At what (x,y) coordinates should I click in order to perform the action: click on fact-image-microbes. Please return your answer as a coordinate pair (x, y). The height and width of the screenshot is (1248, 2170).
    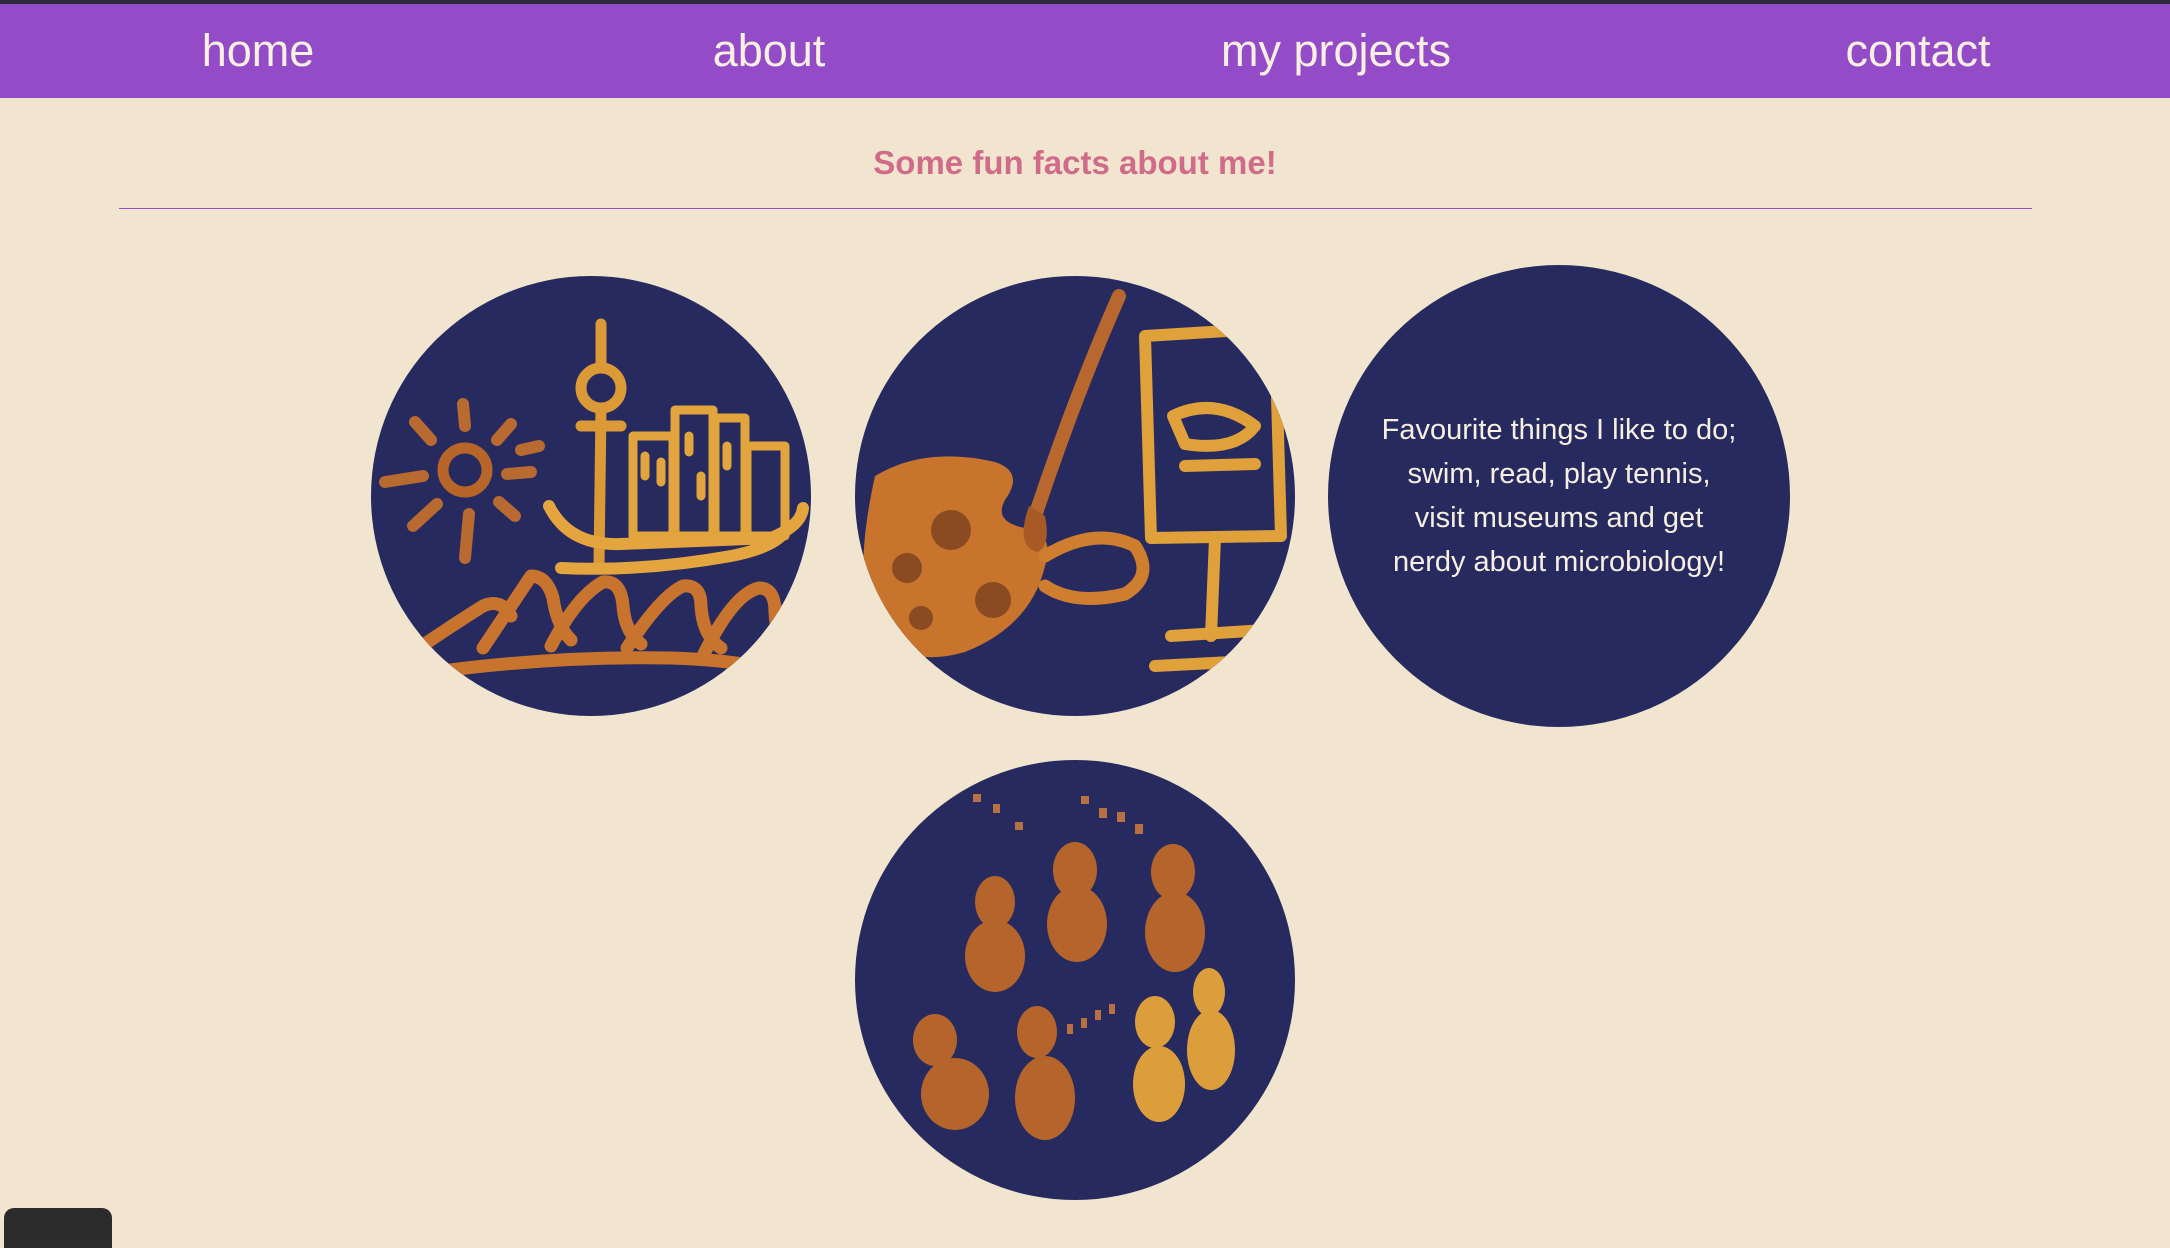
    Looking at the image, I should click on (1075, 980).